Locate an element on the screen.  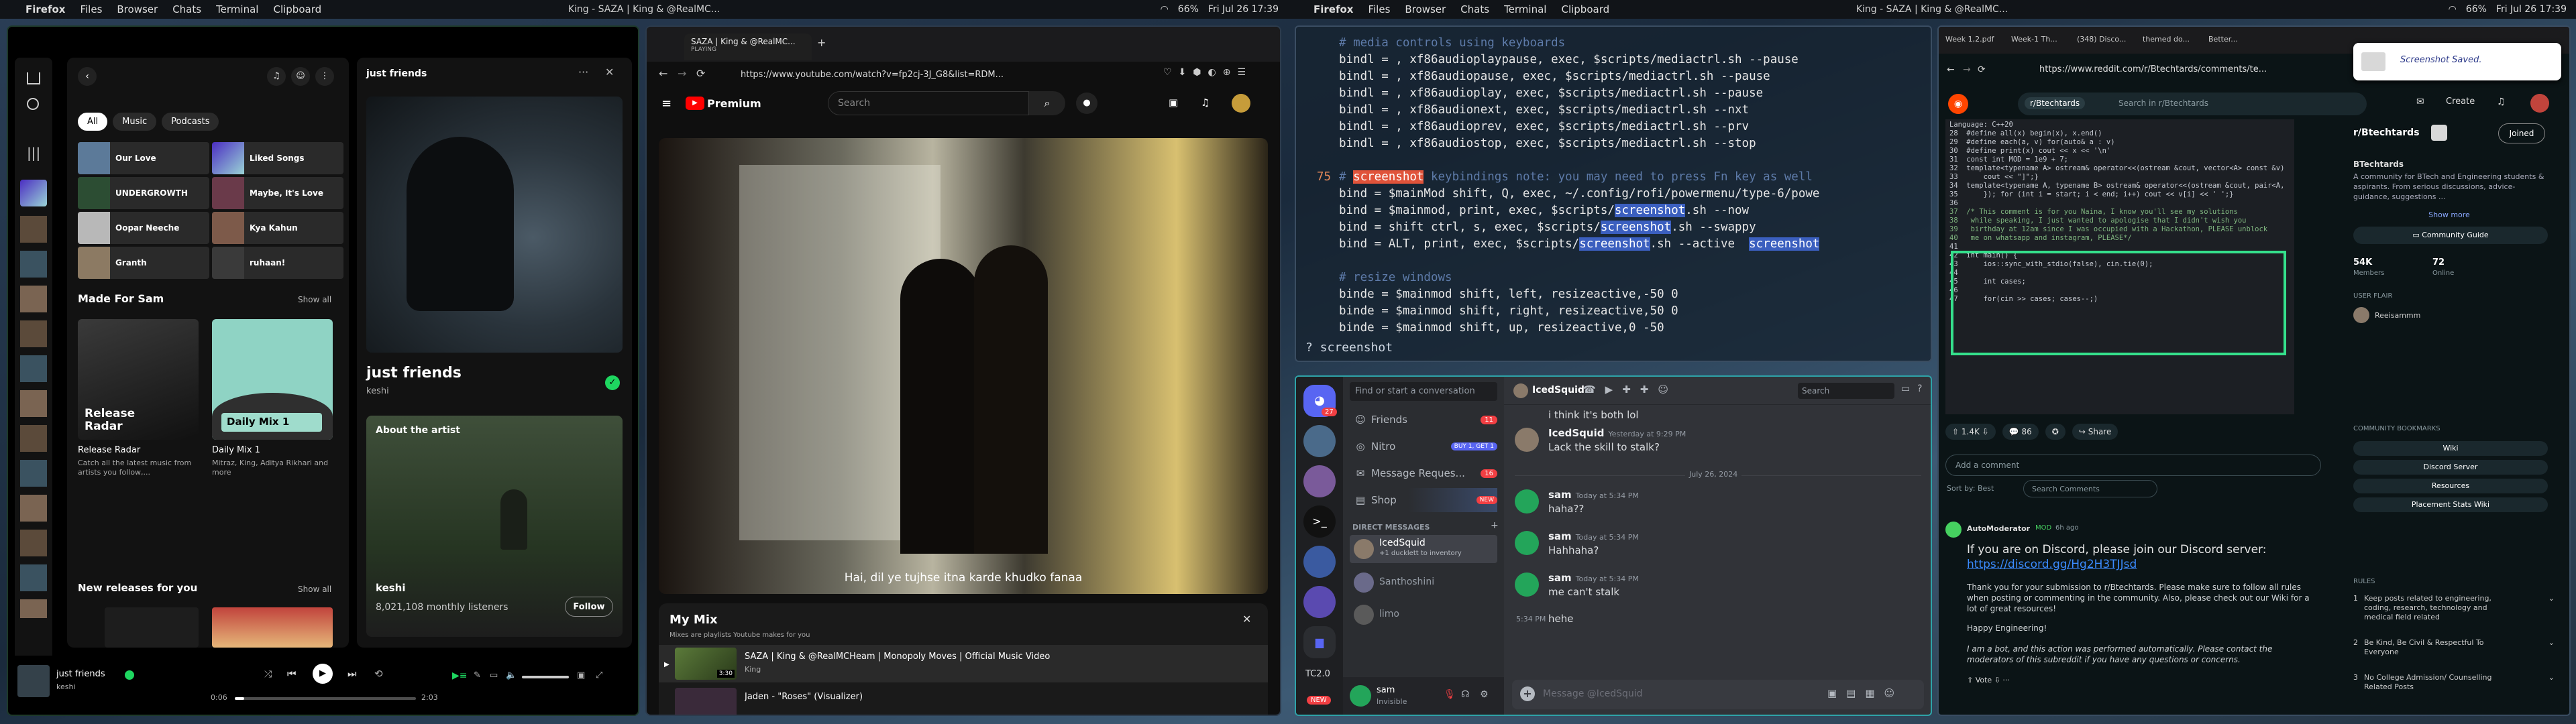
back-button: ‹ is located at coordinates (87, 76).